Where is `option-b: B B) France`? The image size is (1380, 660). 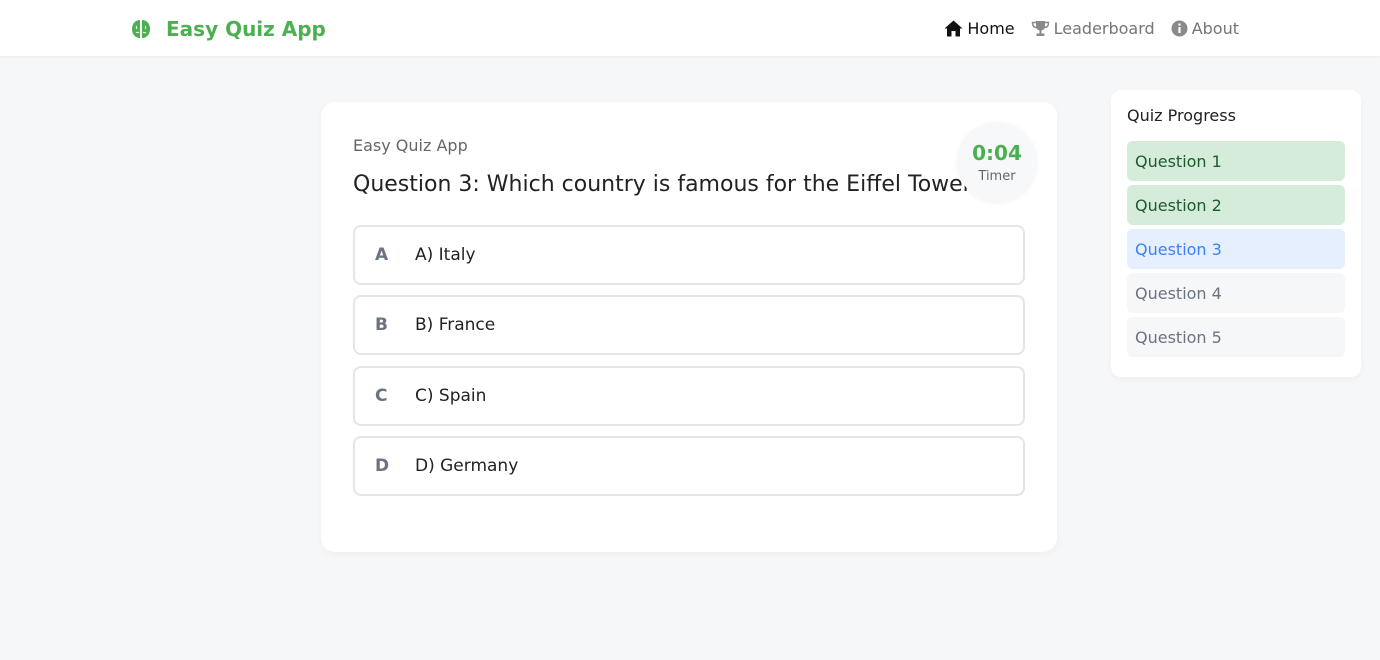 option-b: B B) France is located at coordinates (689, 325).